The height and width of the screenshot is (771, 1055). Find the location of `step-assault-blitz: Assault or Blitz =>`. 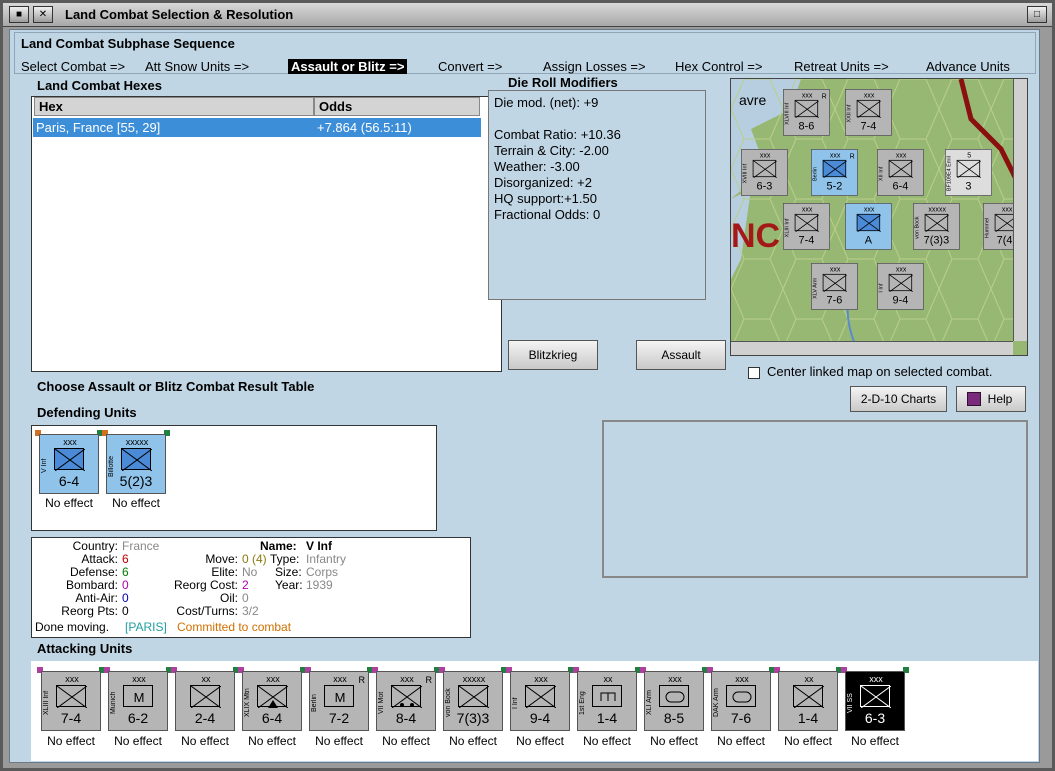

step-assault-blitz: Assault or Blitz => is located at coordinates (348, 66).